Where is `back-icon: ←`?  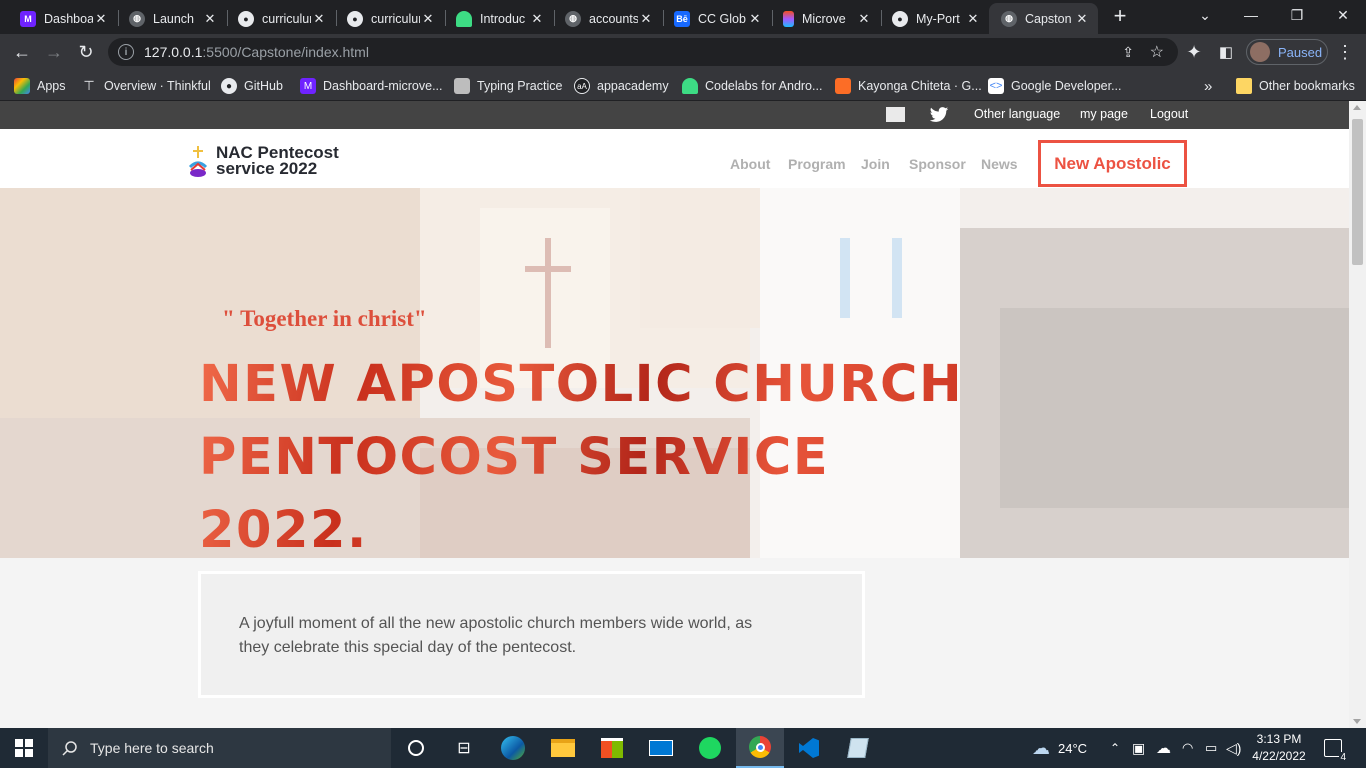
back-icon: ← is located at coordinates (22, 52).